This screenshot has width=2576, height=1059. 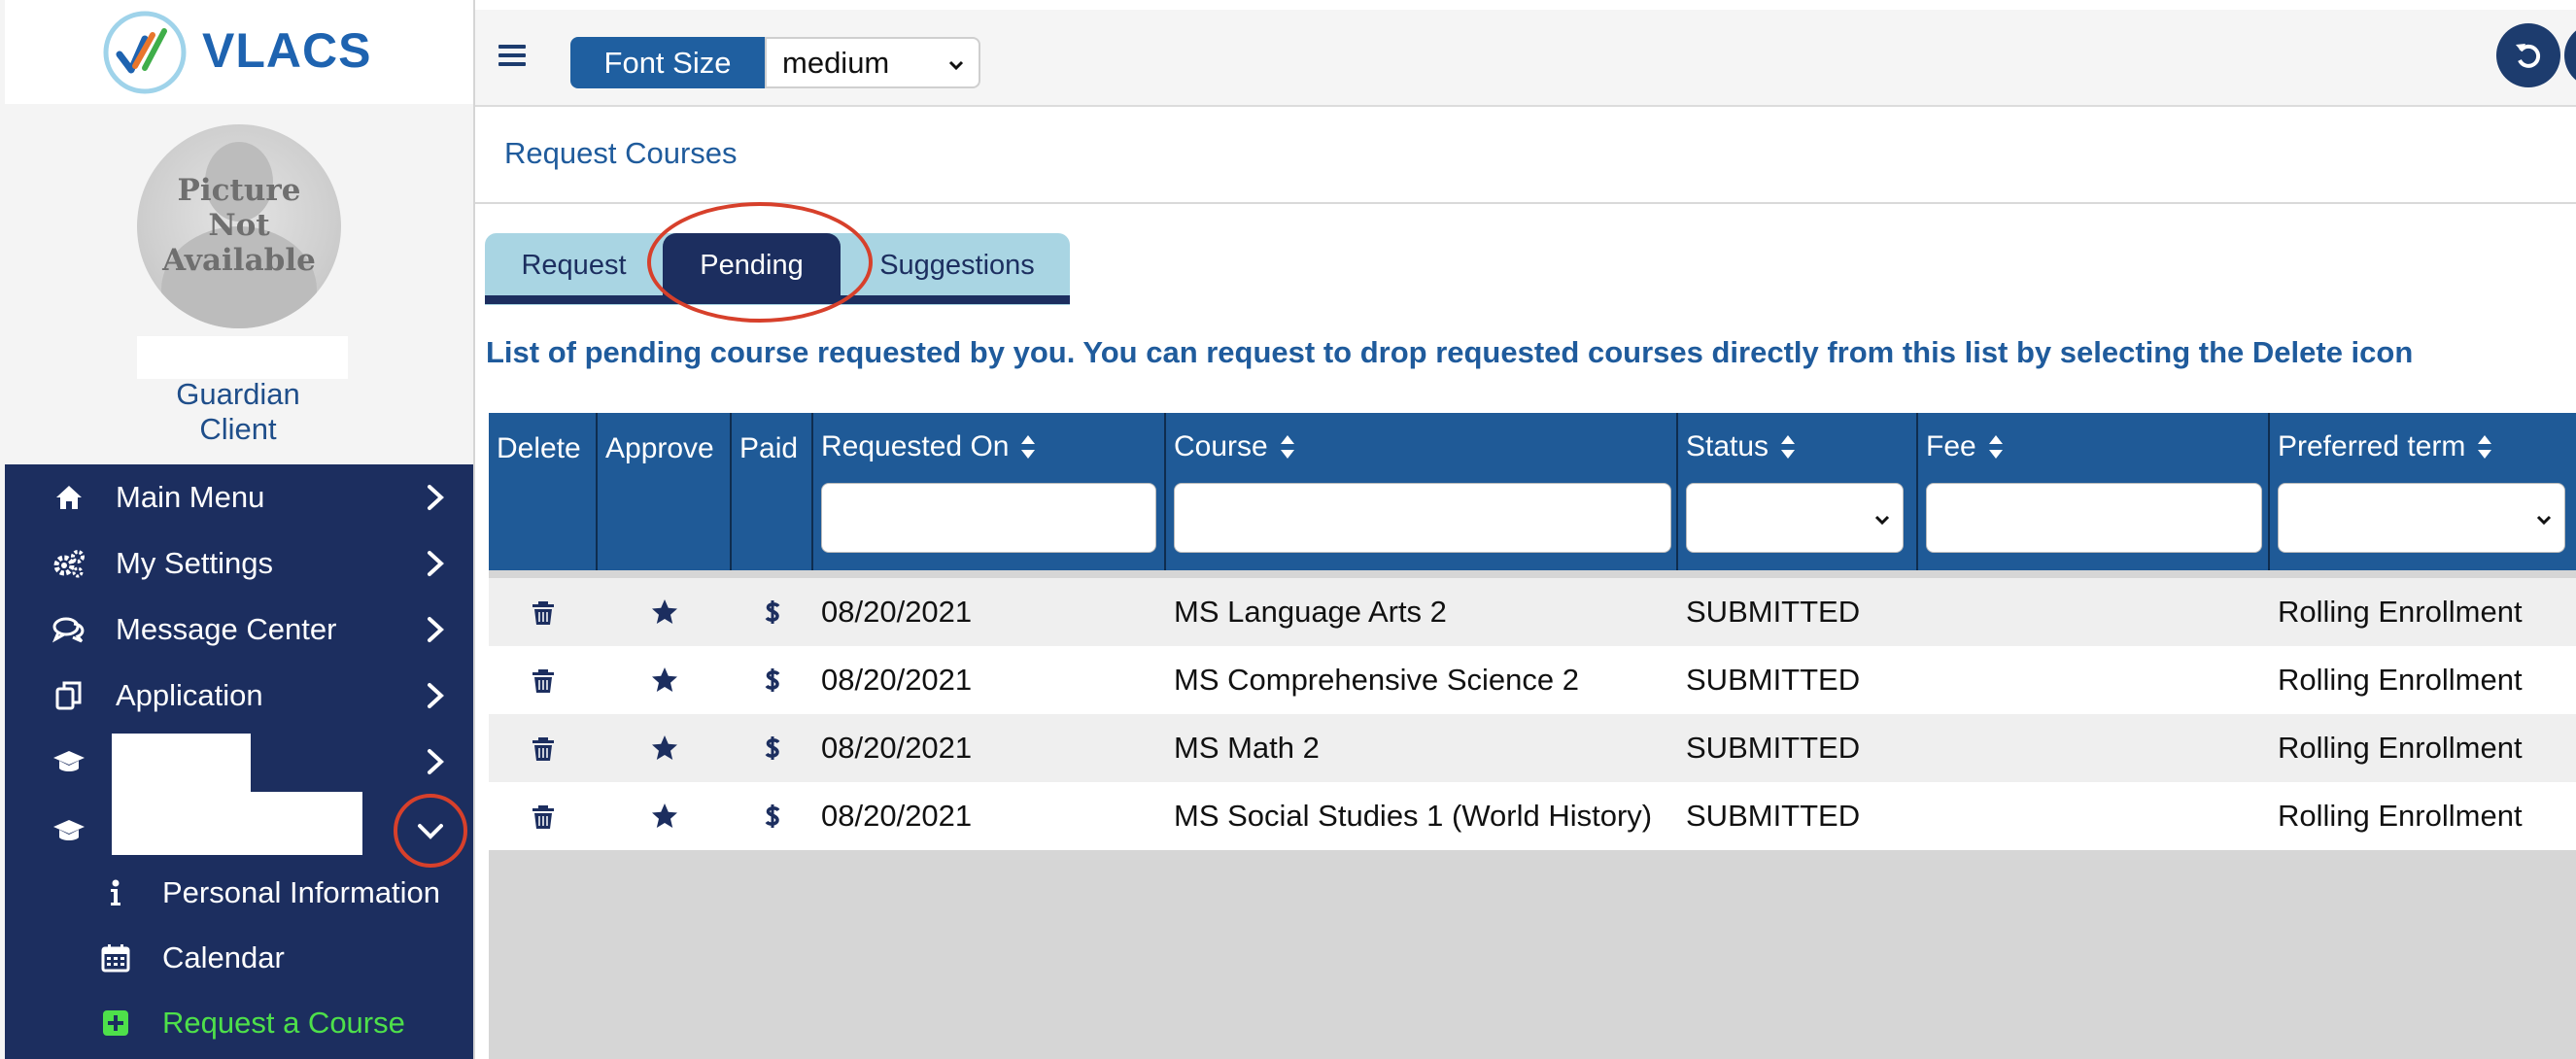 What do you see at coordinates (1423, 518) in the screenshot?
I see `course-filter-input` at bounding box center [1423, 518].